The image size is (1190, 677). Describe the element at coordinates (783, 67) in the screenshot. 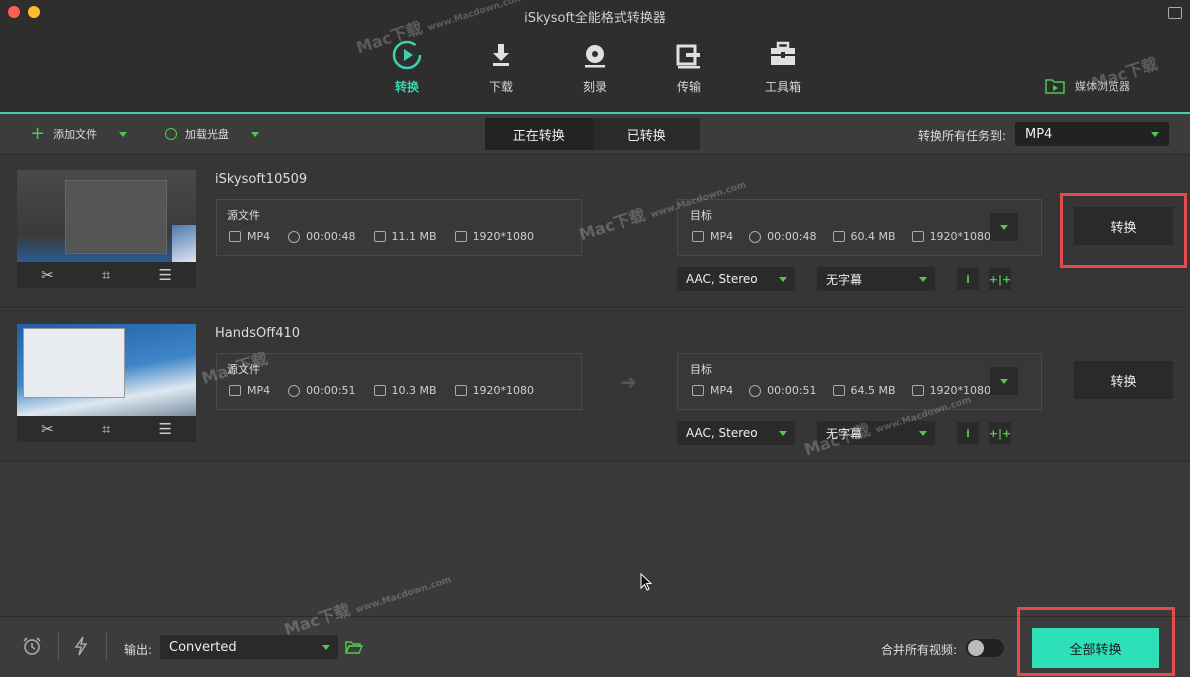

I see `tab-toolbox: 工具箱` at that location.